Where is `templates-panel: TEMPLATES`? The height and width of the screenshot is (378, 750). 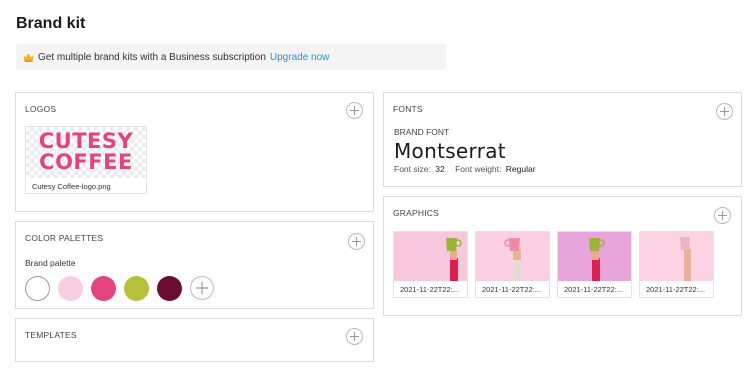 templates-panel: TEMPLATES is located at coordinates (194, 340).